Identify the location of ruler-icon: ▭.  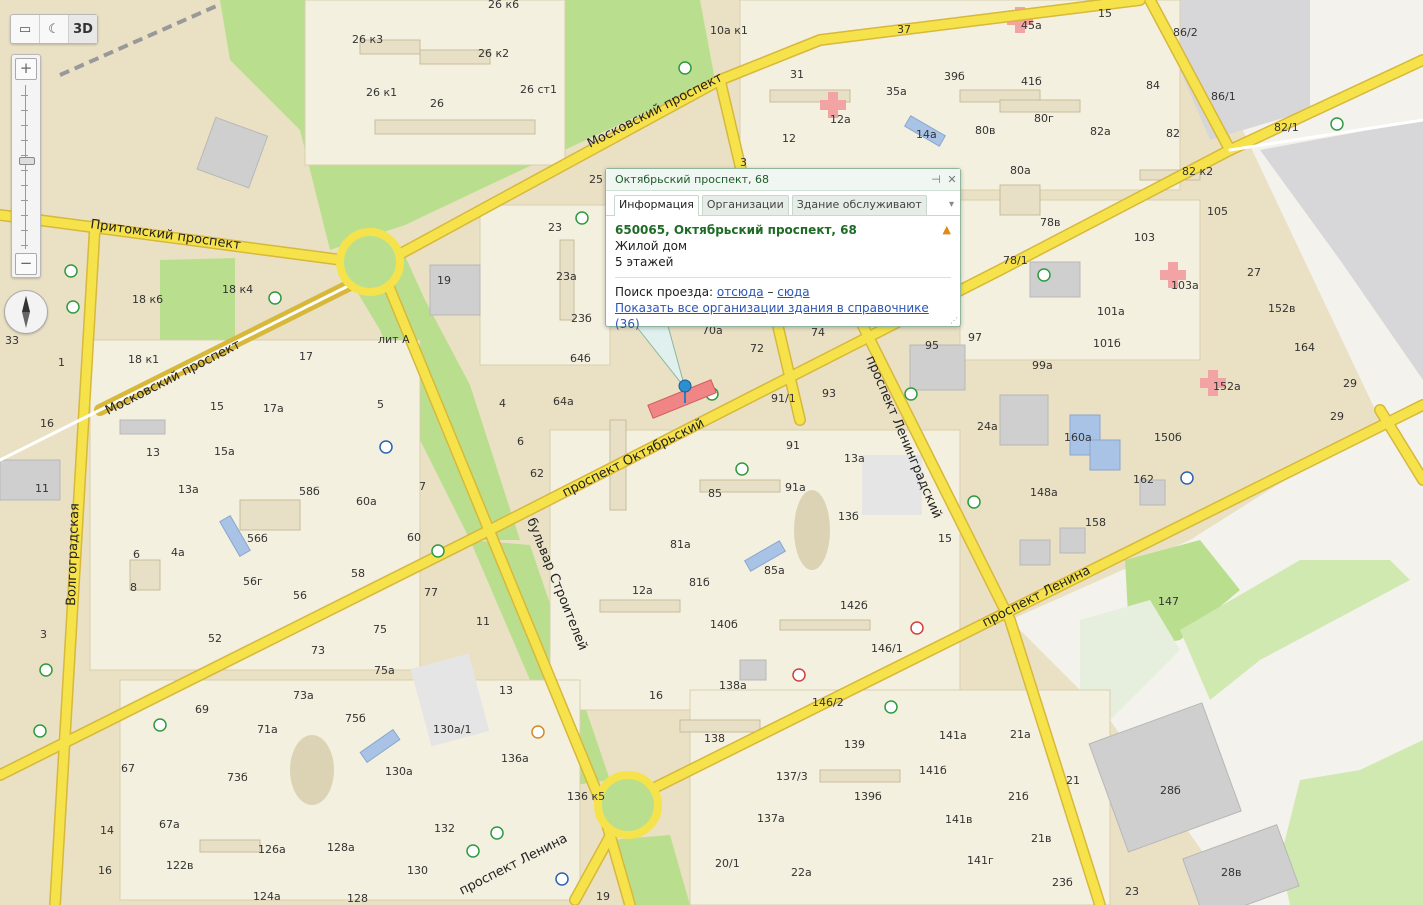
(25, 29).